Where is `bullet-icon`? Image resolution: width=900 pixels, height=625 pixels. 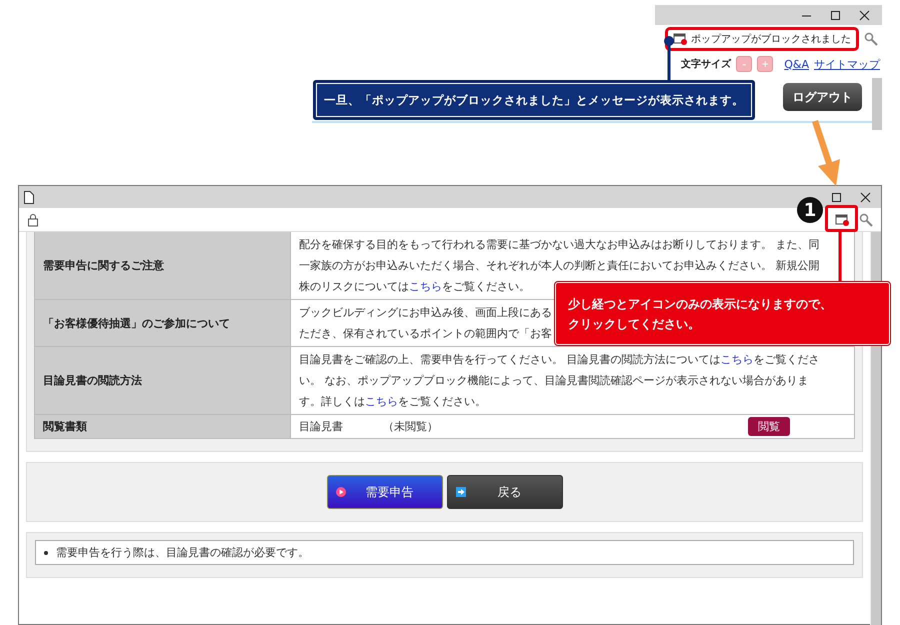
bullet-icon is located at coordinates (46, 552).